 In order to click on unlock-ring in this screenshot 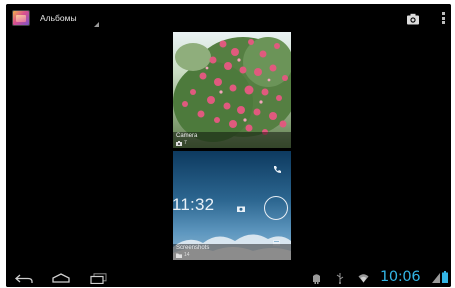, I will do `click(276, 208)`.